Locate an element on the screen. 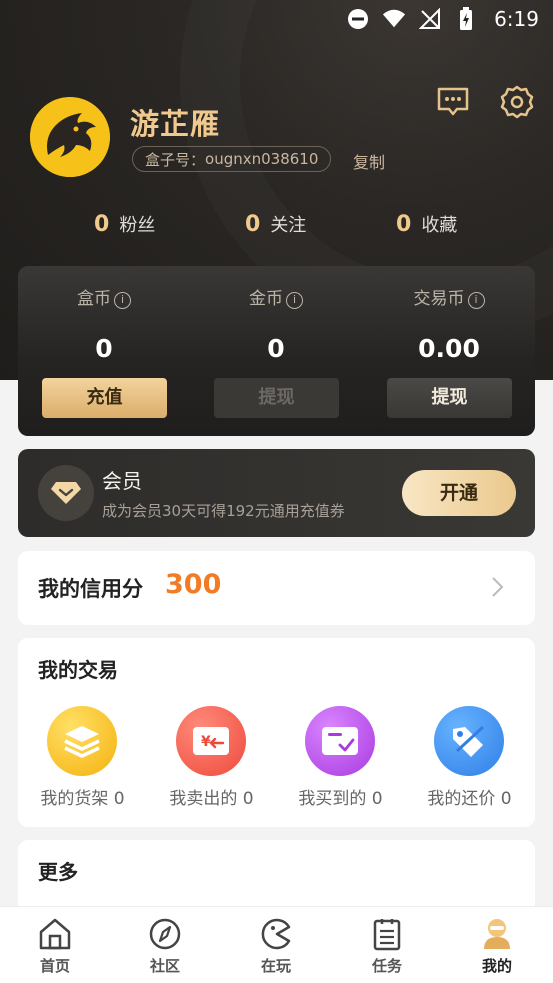 The height and width of the screenshot is (983, 553). status-bar: 6:19 is located at coordinates (276, 19).